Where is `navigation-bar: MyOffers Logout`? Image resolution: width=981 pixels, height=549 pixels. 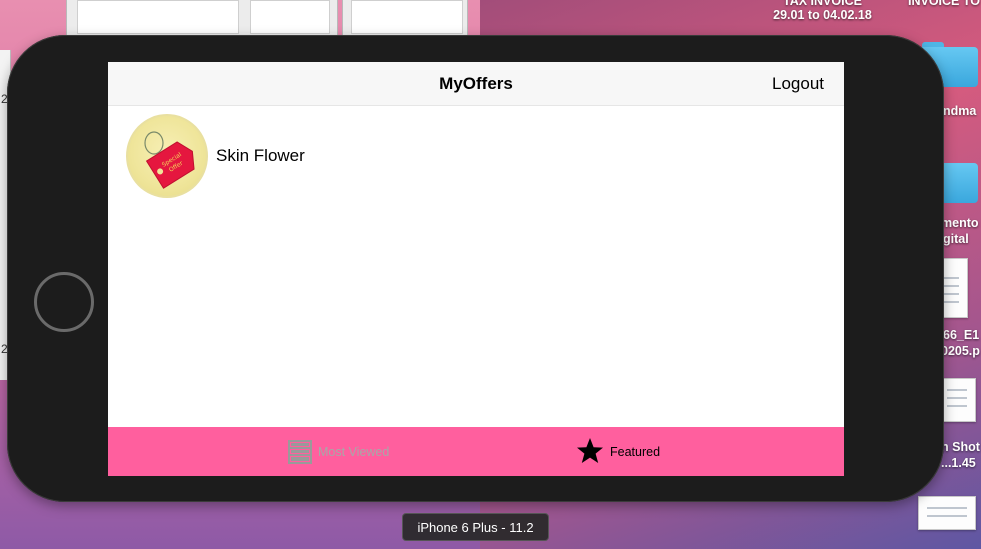 navigation-bar: MyOffers Logout is located at coordinates (476, 84).